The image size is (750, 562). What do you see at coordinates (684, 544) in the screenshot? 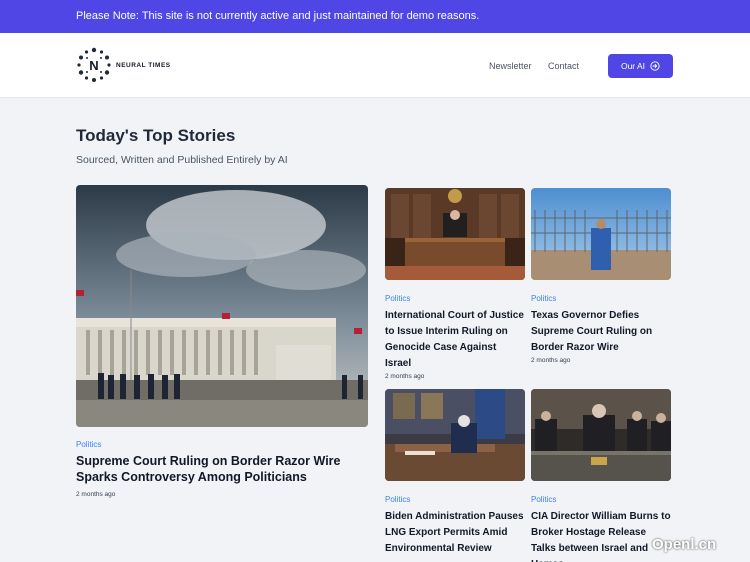
I see `watermark: Openl.cn` at bounding box center [684, 544].